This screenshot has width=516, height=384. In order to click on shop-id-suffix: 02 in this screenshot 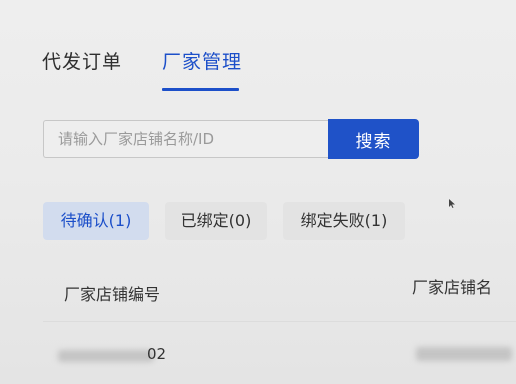, I will do `click(157, 354)`.